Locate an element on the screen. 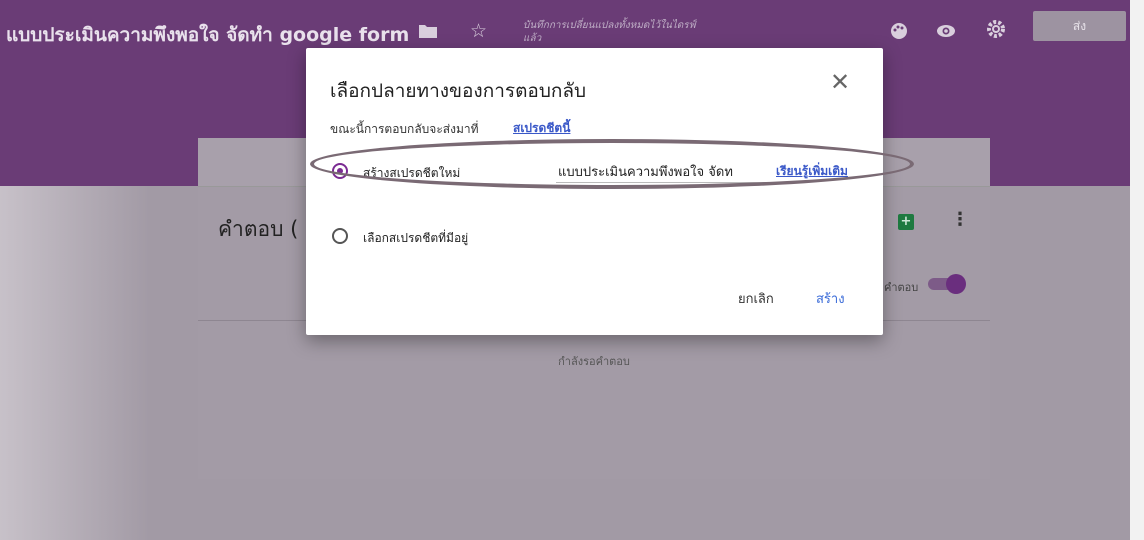 Image resolution: width=1144 pixels, height=540 pixels. page-edge is located at coordinates (1137, 270).